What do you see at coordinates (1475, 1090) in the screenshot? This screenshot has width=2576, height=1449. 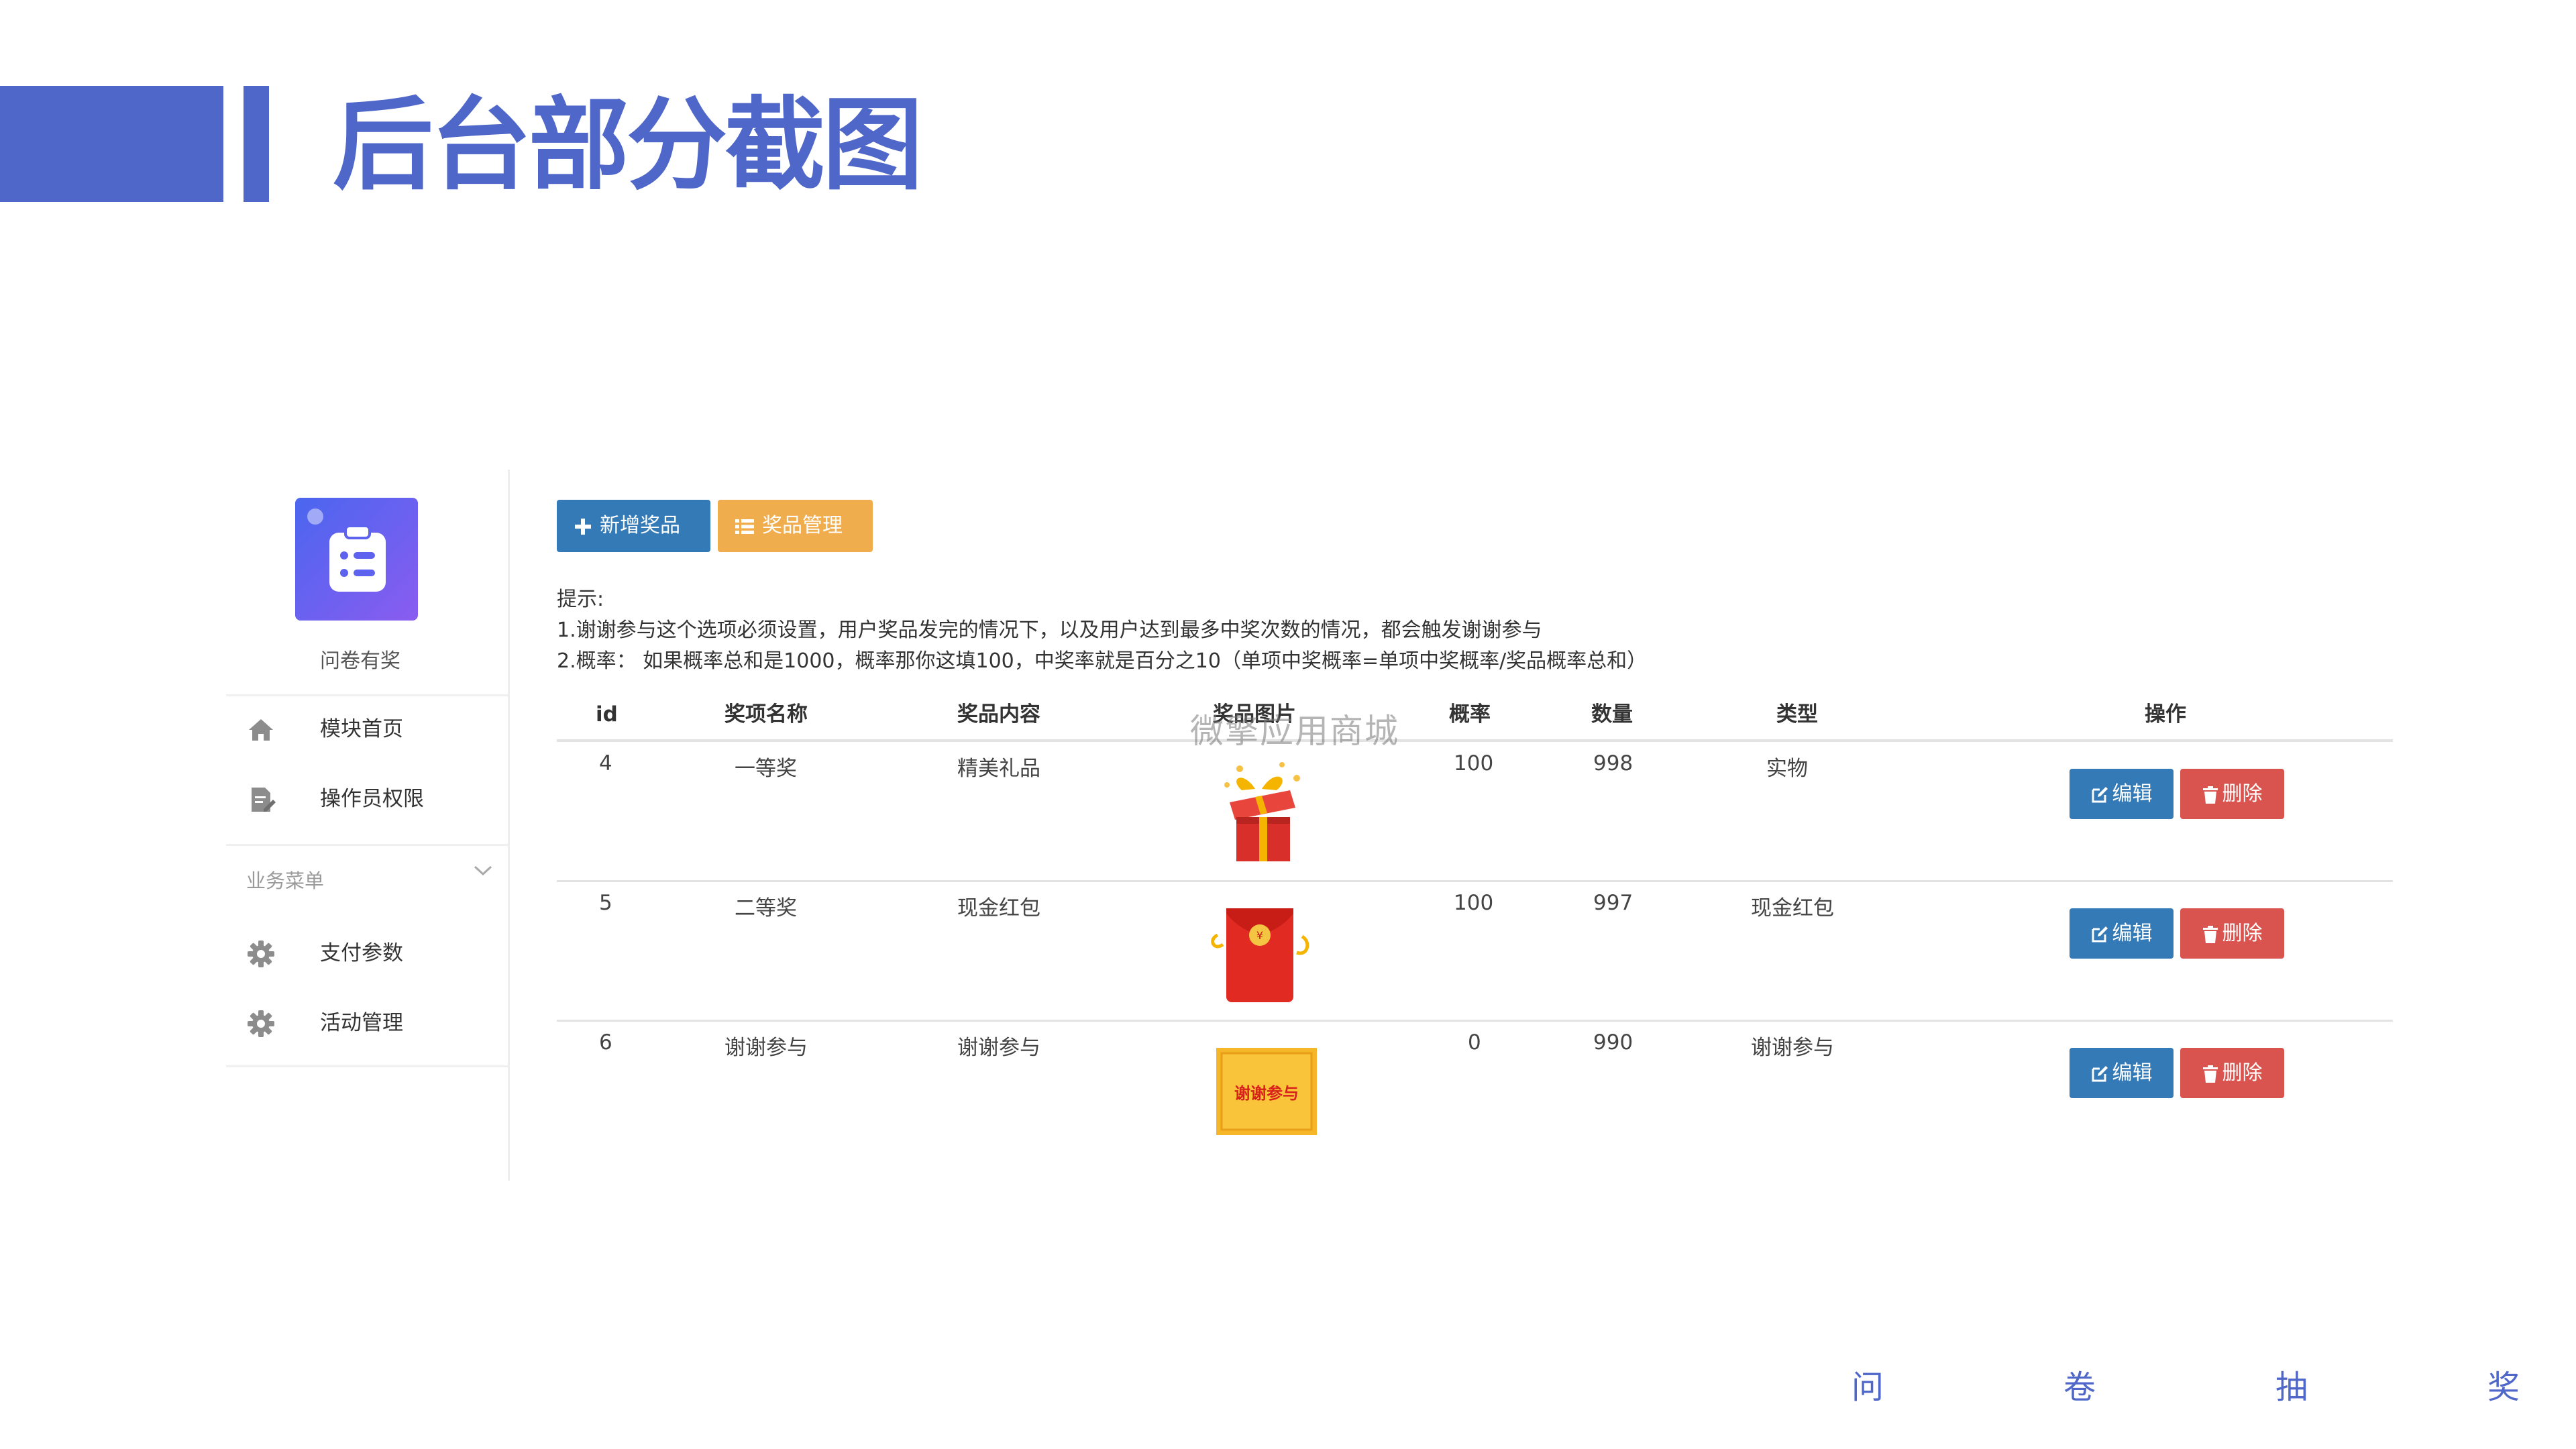 I see `table-row: 6 谢谢参与 谢谢参与 谢谢参与 0 990 谢谢参与 编辑 删除` at bounding box center [1475, 1090].